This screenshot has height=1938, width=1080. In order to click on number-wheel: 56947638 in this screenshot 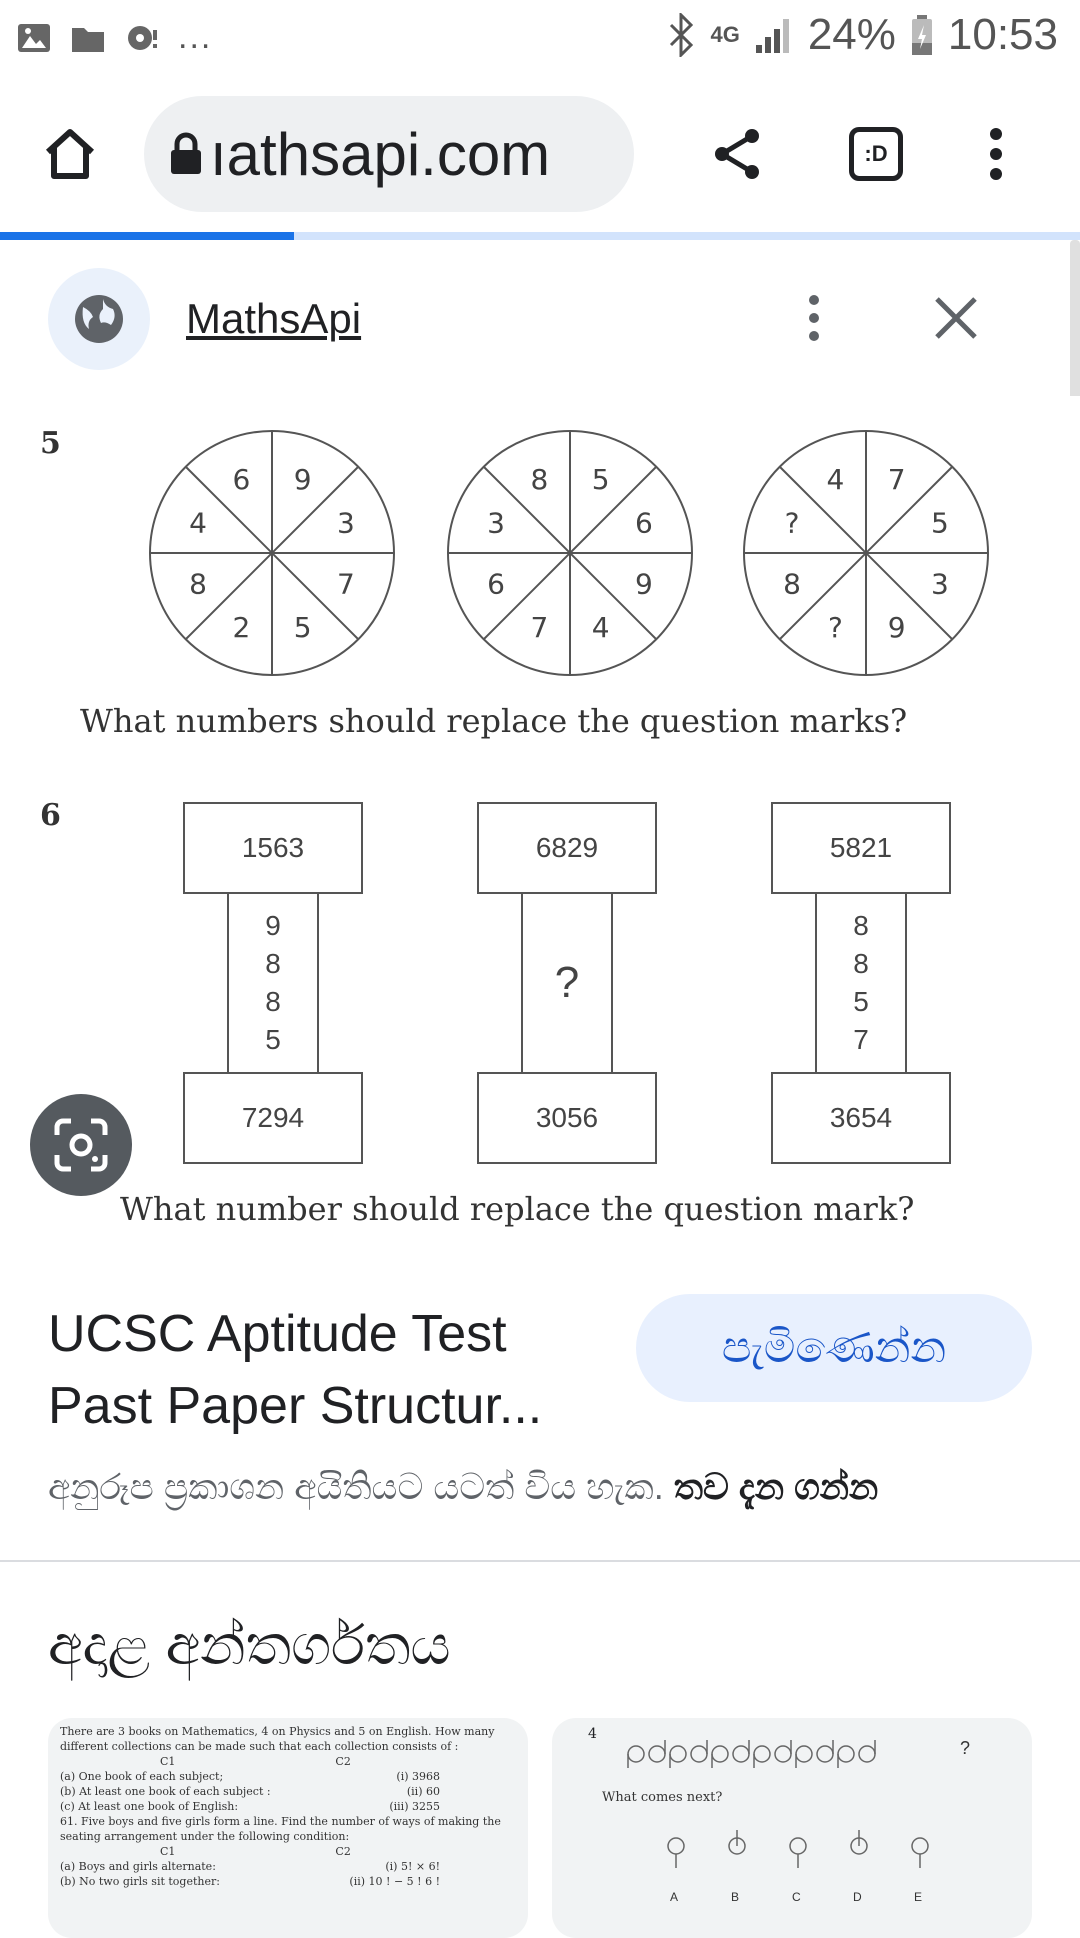, I will do `click(570, 553)`.